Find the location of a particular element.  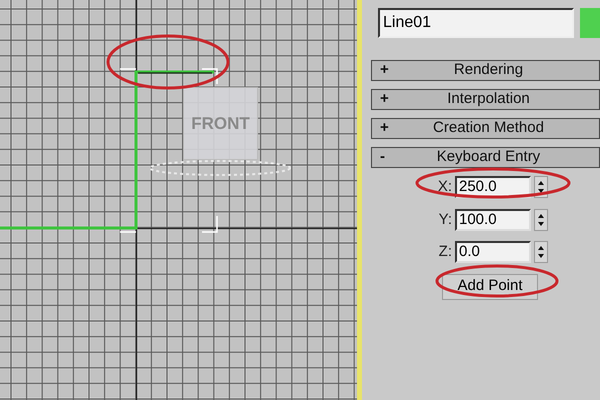

rollout-header: + Interpolation is located at coordinates (485, 99).